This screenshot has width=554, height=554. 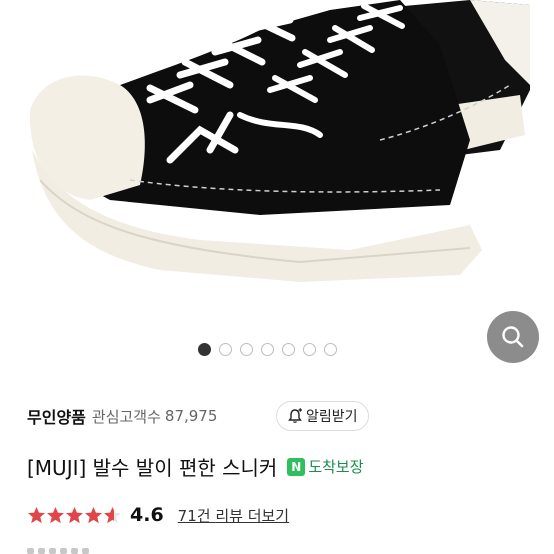 I want to click on zoom-button, so click(x=513, y=337).